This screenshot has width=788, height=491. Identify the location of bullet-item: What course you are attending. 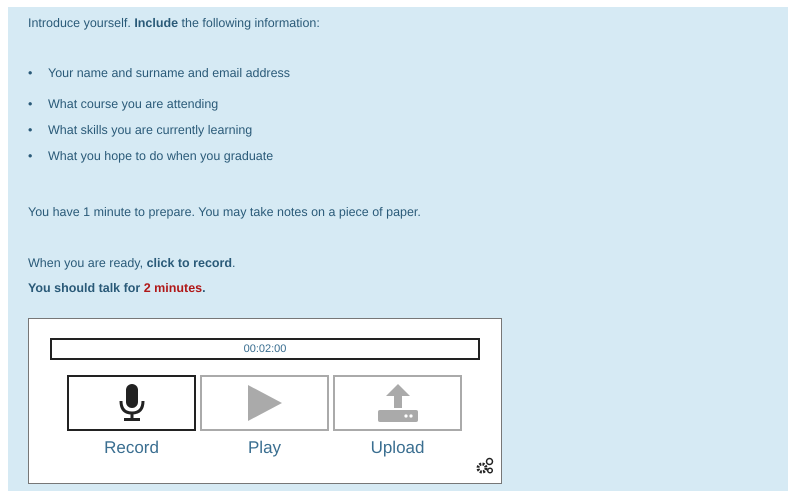
(133, 104).